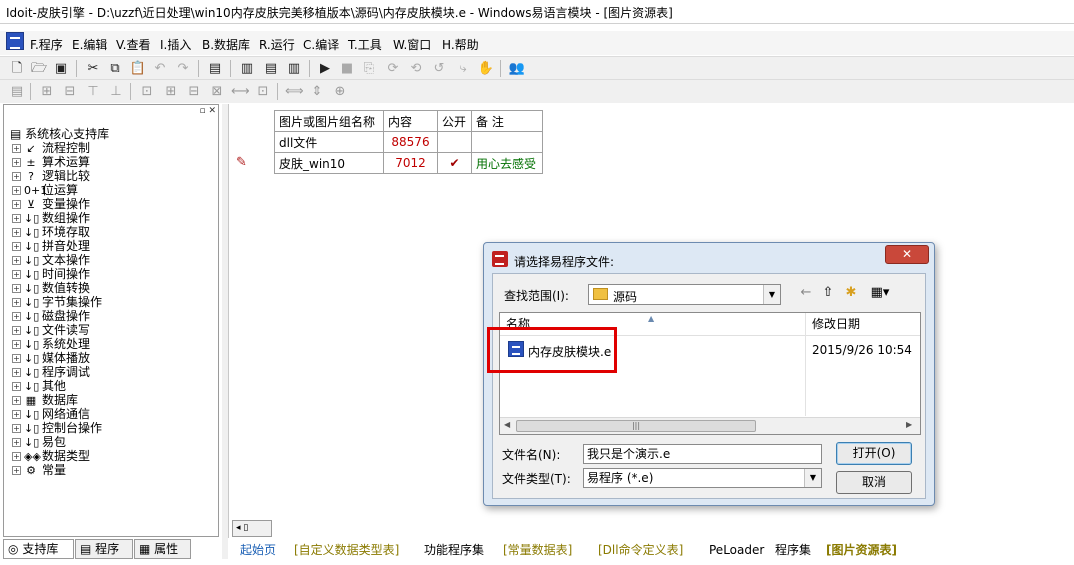 The image size is (1074, 565). Describe the element at coordinates (51, 176) in the screenshot. I see `tree-item: +? 逻辑比较` at that location.